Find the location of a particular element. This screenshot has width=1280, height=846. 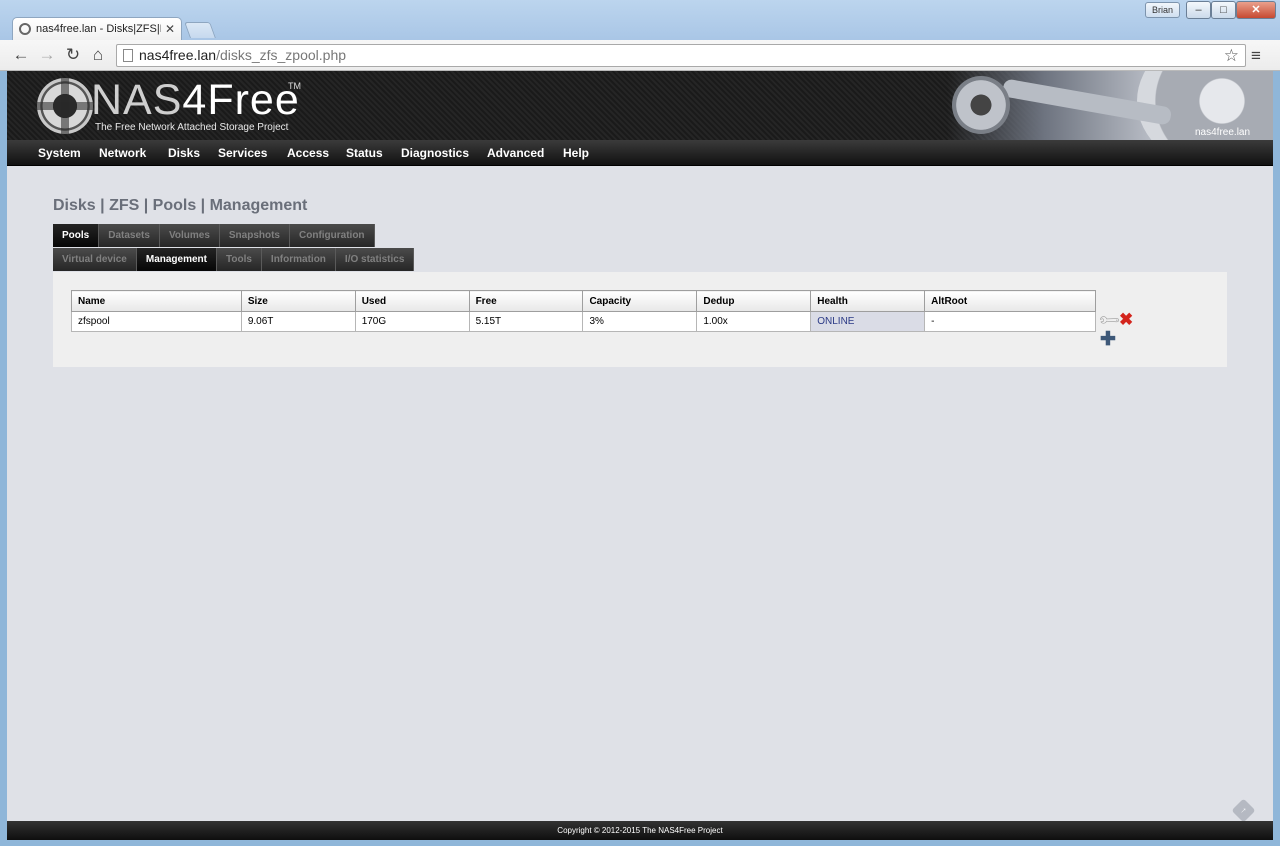

menu-access: Access is located at coordinates (308, 153).